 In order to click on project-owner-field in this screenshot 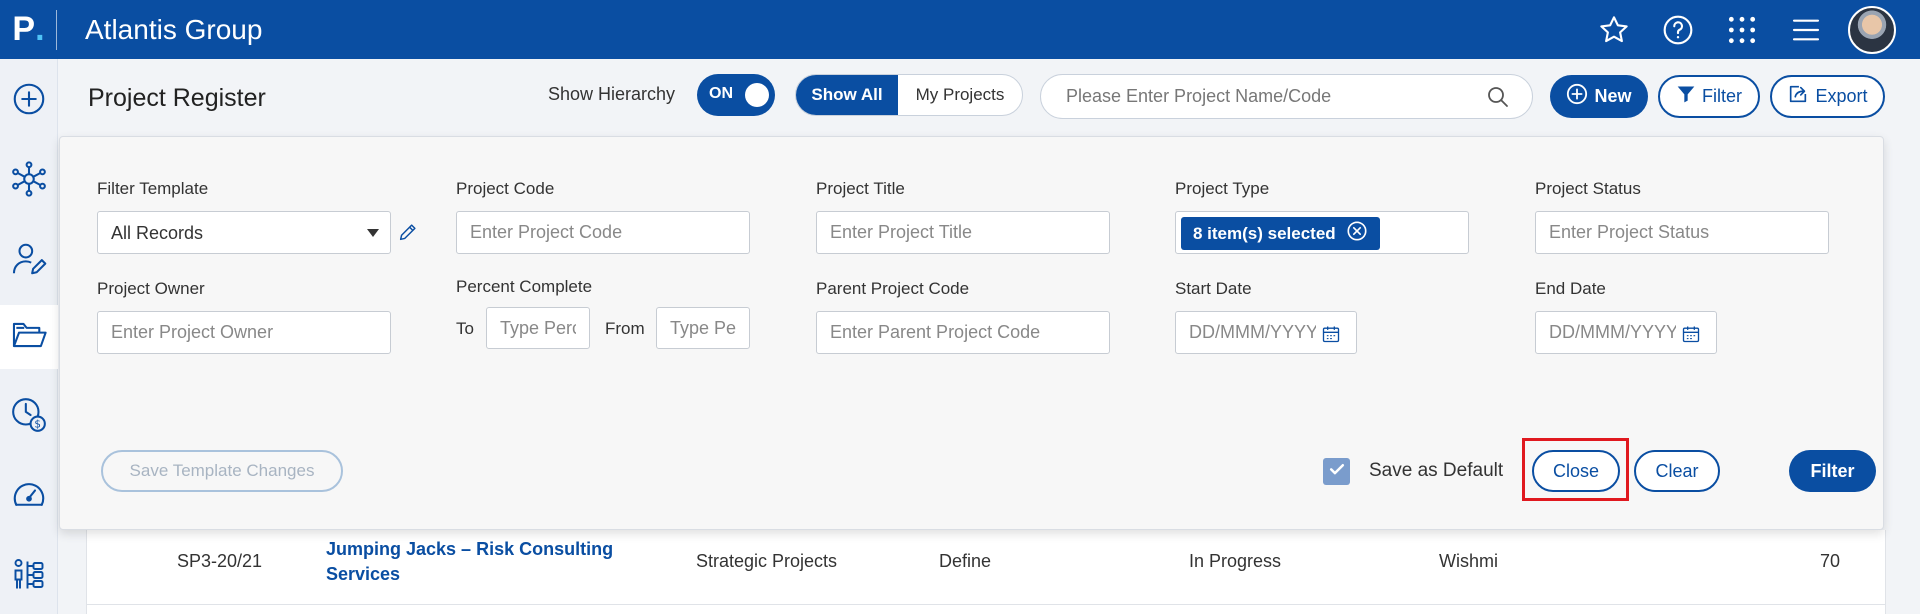, I will do `click(244, 332)`.